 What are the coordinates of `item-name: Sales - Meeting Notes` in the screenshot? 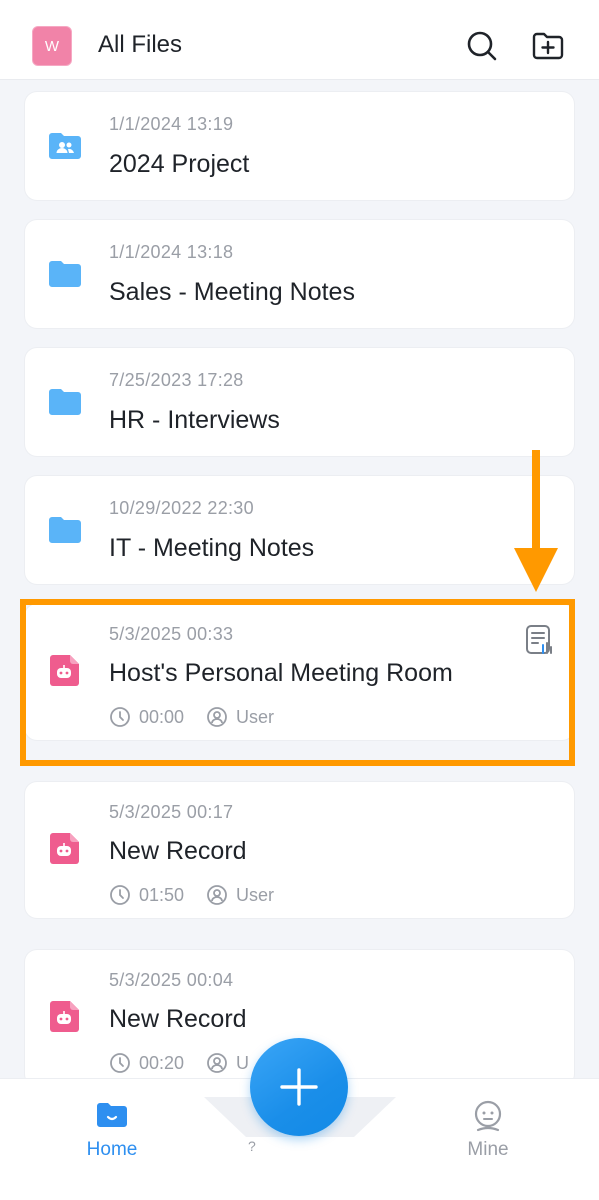 It's located at (232, 292).